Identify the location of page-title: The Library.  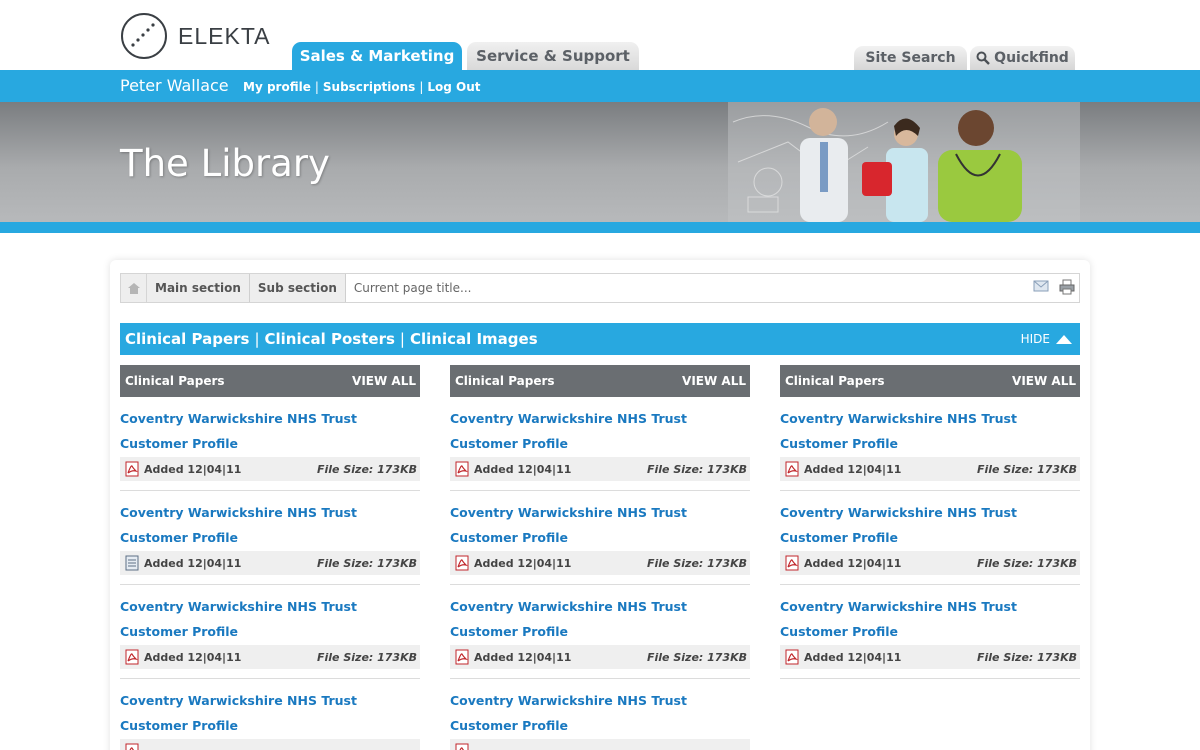
(225, 163).